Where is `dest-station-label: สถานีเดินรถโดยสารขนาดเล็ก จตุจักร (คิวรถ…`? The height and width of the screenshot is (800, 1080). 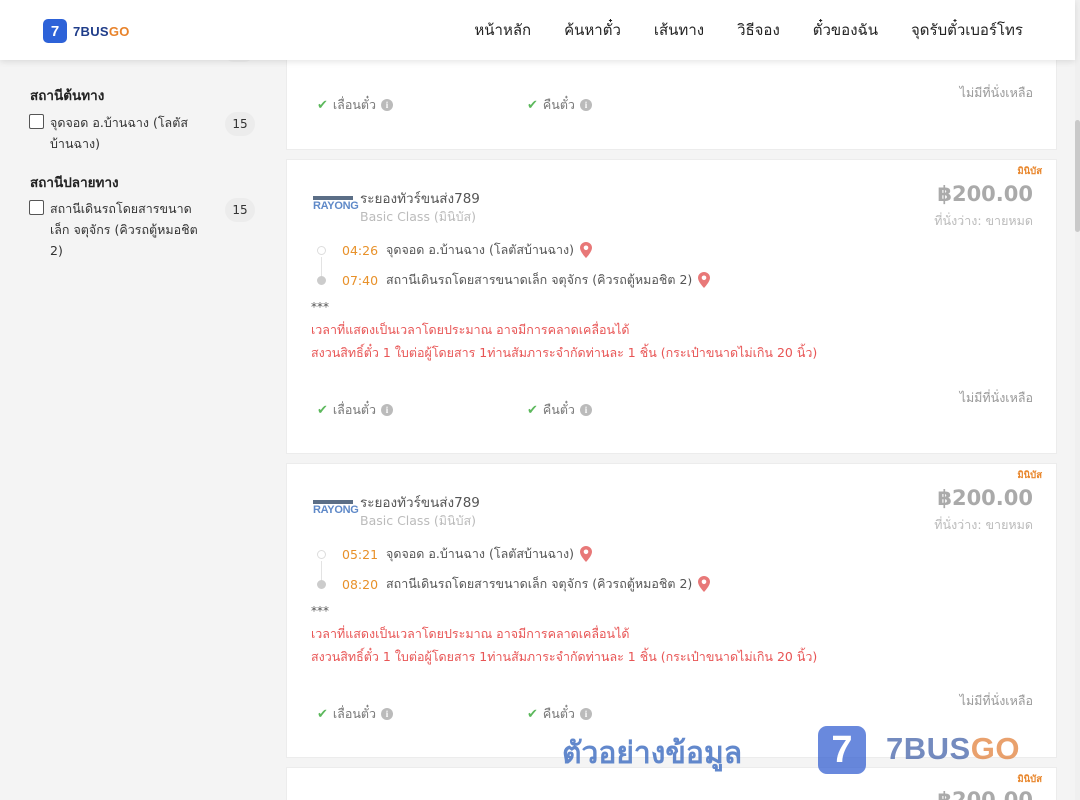
dest-station-label: สถานีเดินรถโดยสารขนาดเล็ก จตุจักร (คิวรถ… is located at coordinates (124, 229).